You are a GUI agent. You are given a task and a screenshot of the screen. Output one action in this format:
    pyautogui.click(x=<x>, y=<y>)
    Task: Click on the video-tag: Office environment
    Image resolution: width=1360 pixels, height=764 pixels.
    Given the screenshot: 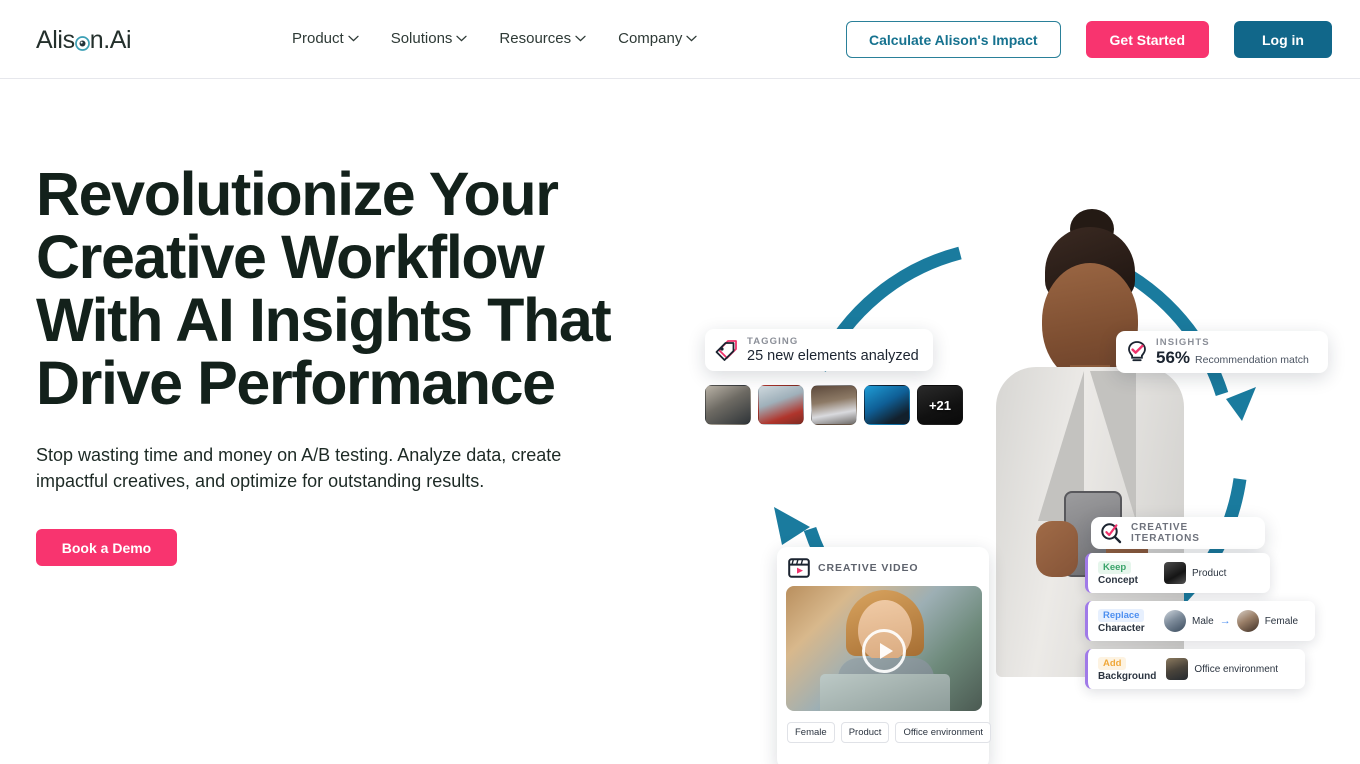 What is the action you would take?
    pyautogui.click(x=943, y=732)
    